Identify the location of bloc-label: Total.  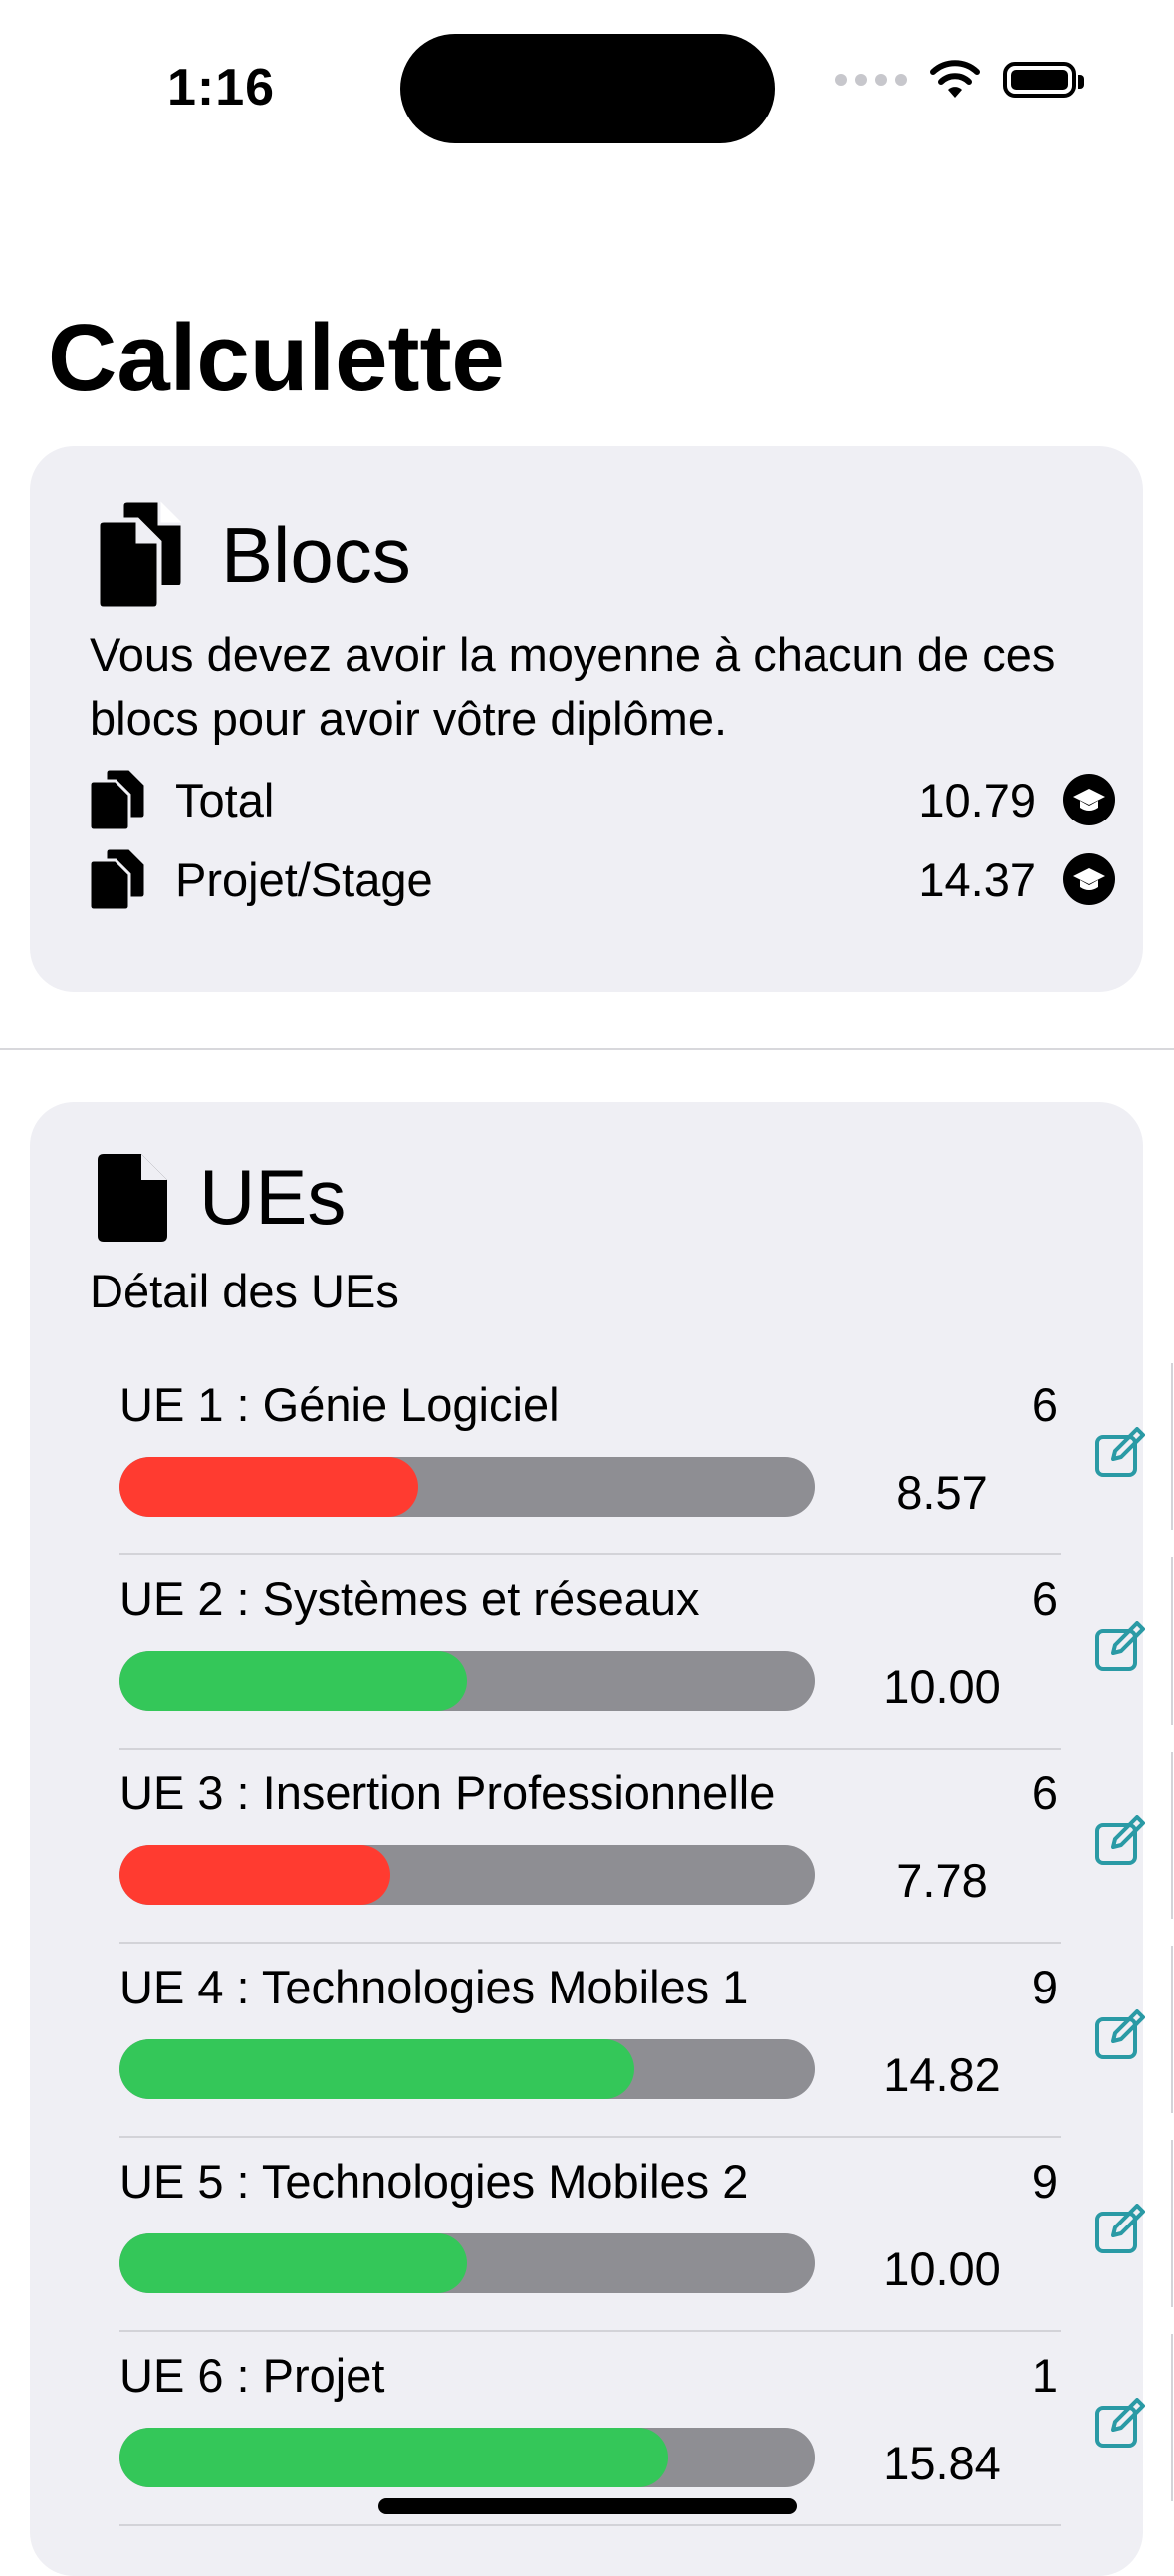
(225, 799).